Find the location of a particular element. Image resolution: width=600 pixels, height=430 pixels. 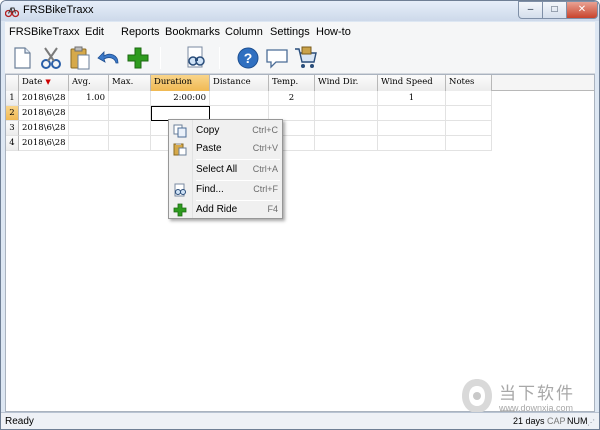

help-icon: ? is located at coordinates (248, 58).